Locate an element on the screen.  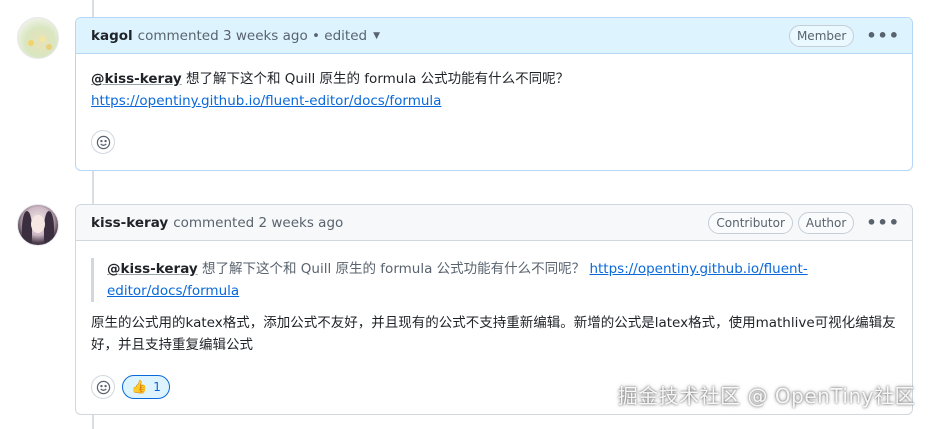
triangle-down-icon: ▼ is located at coordinates (376, 36).